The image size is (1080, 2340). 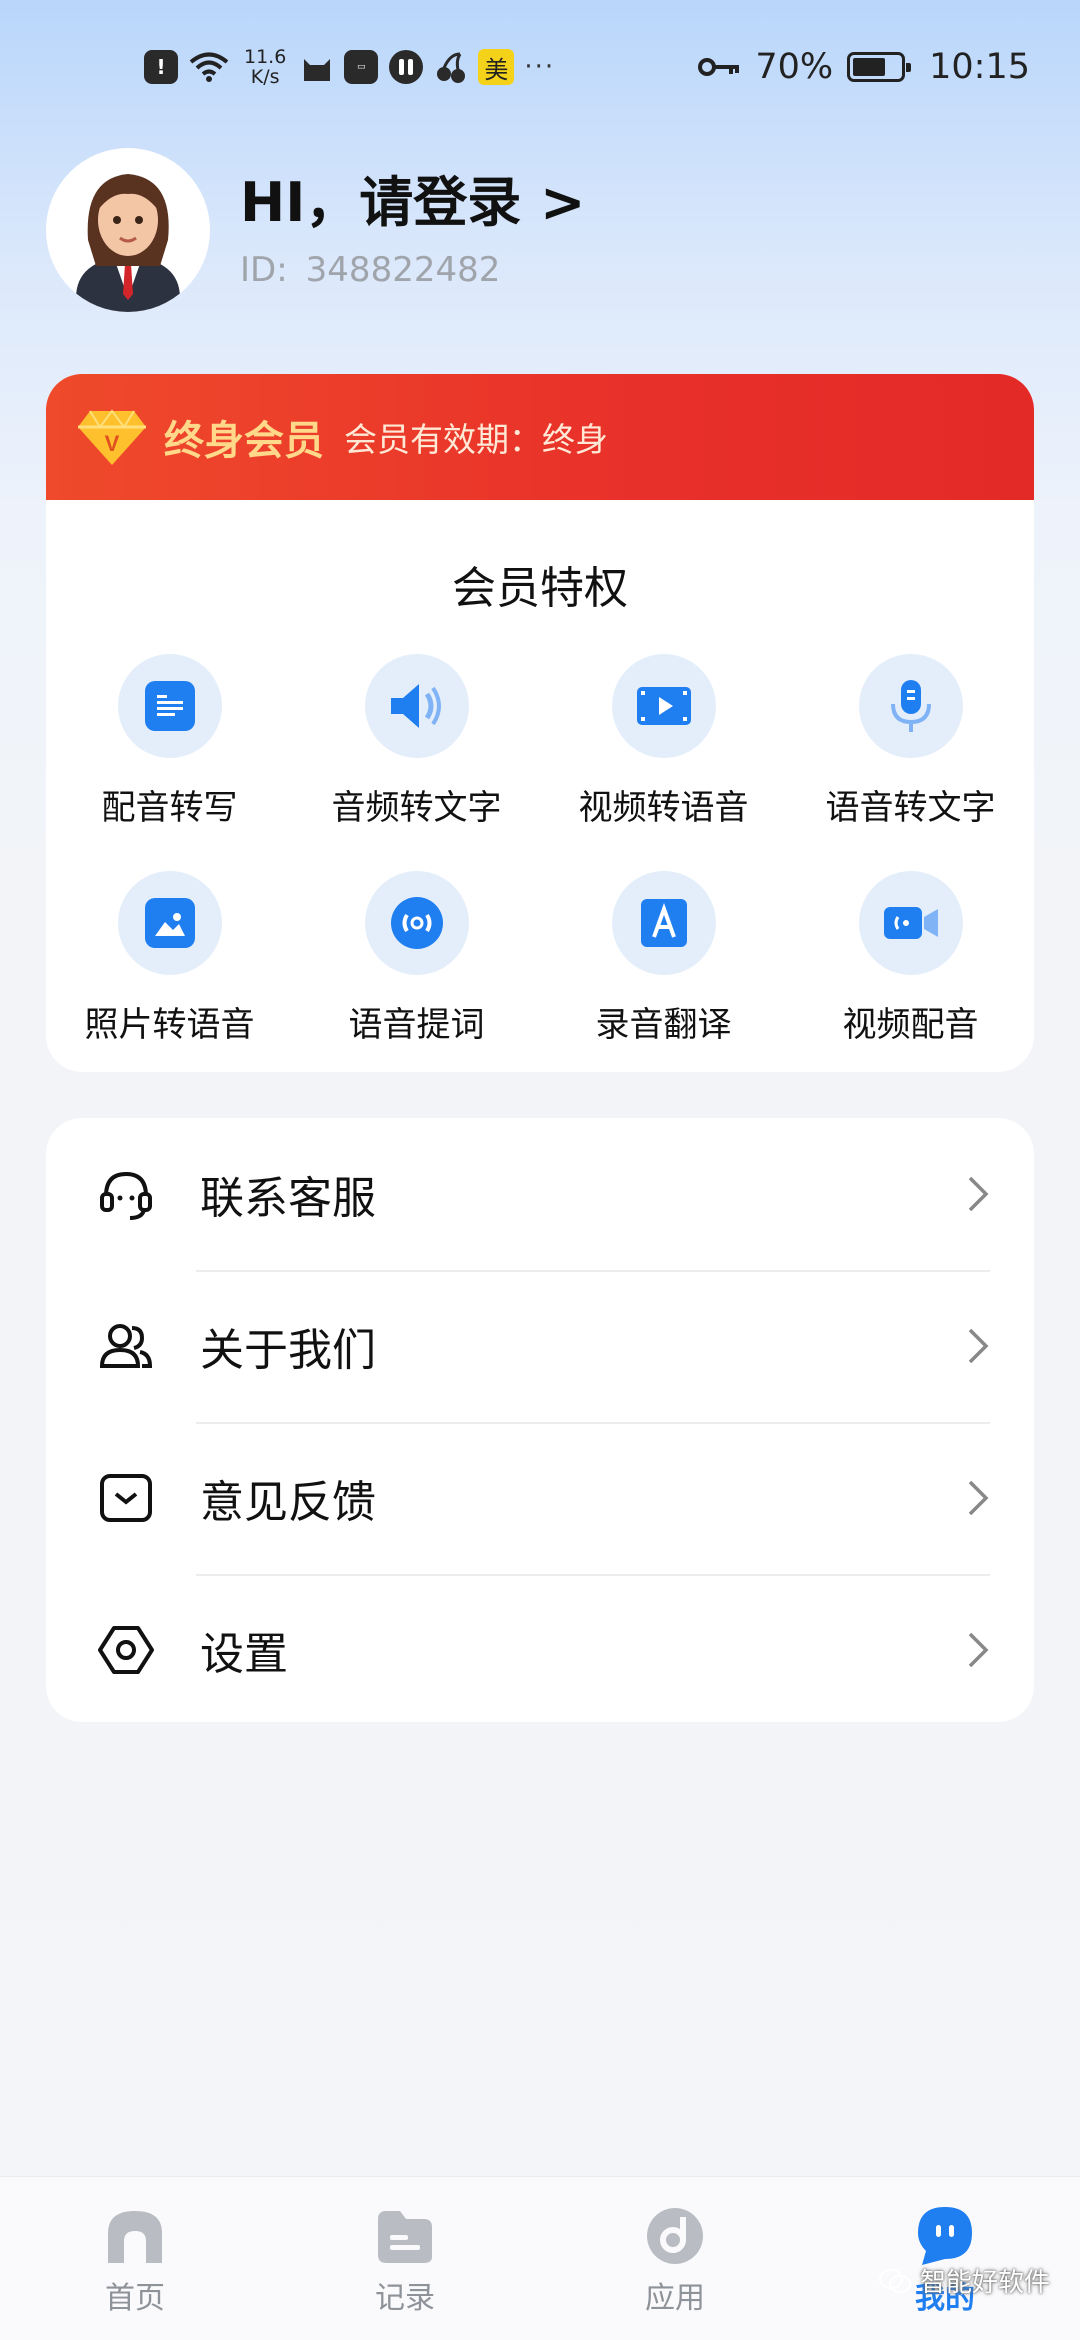 I want to click on teleprompter-icon, so click(x=416, y=923).